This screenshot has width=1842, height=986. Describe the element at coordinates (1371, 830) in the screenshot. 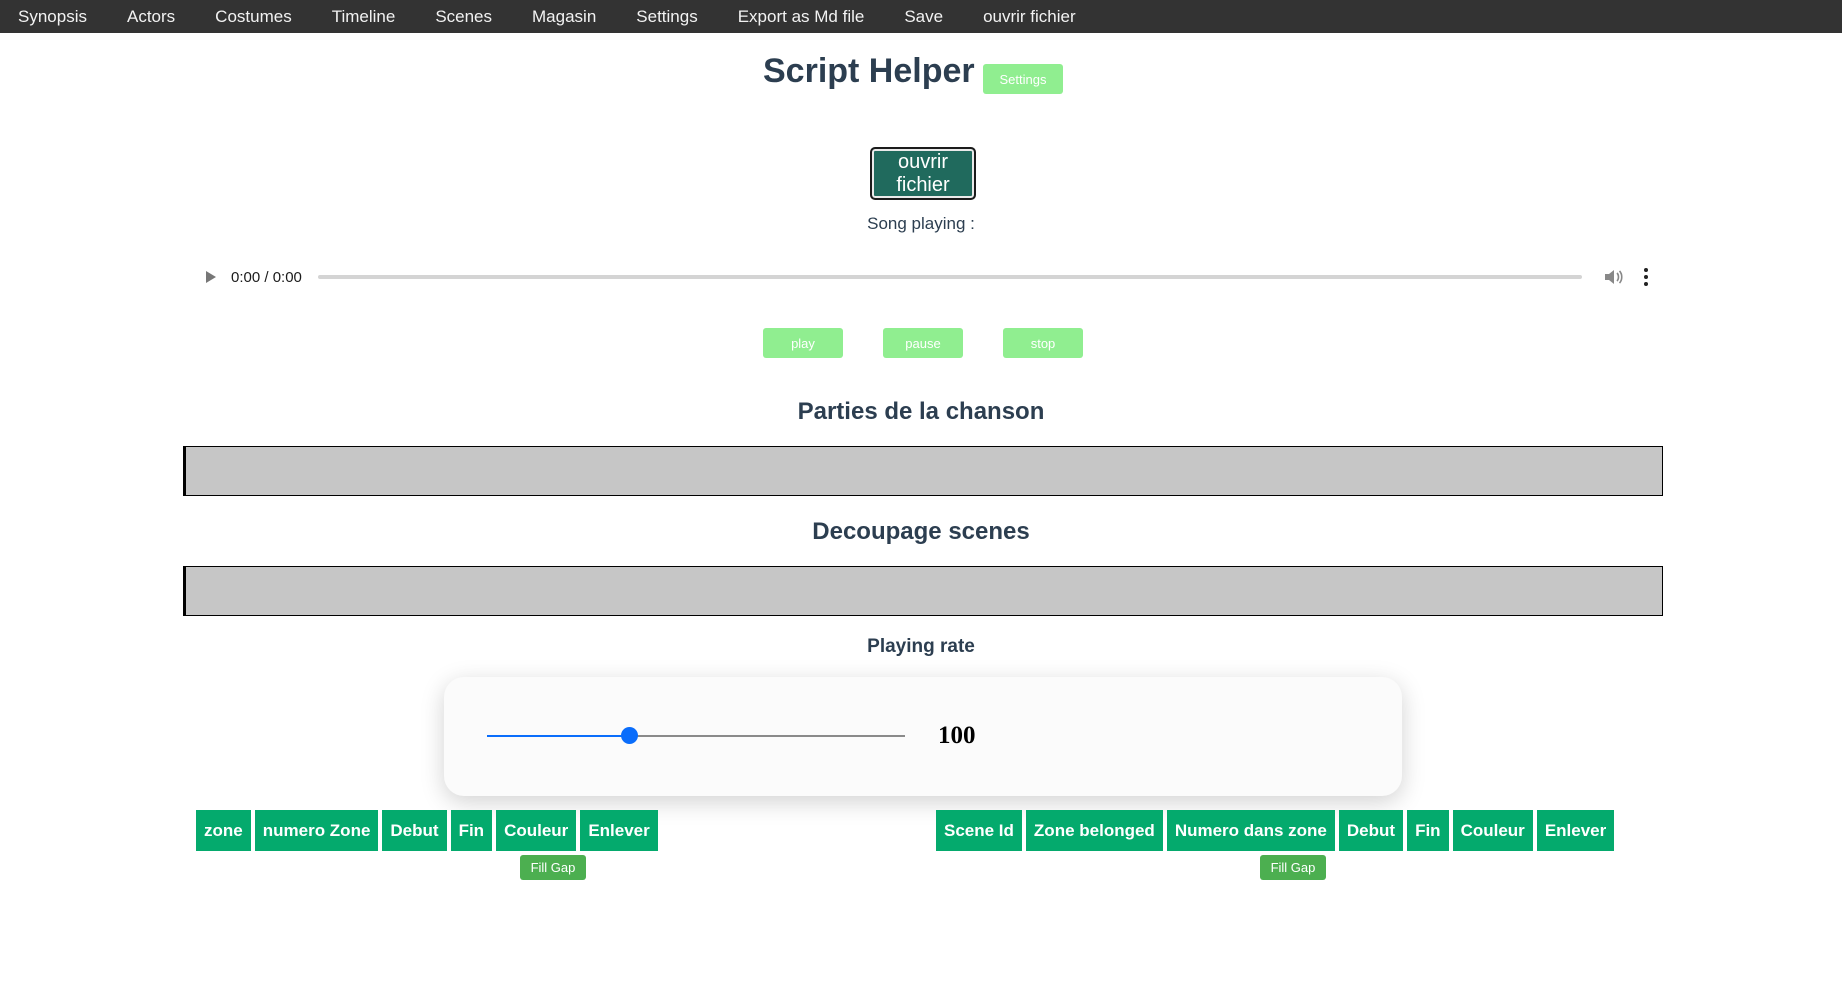

I see `col-scene-debut: Debut` at that location.